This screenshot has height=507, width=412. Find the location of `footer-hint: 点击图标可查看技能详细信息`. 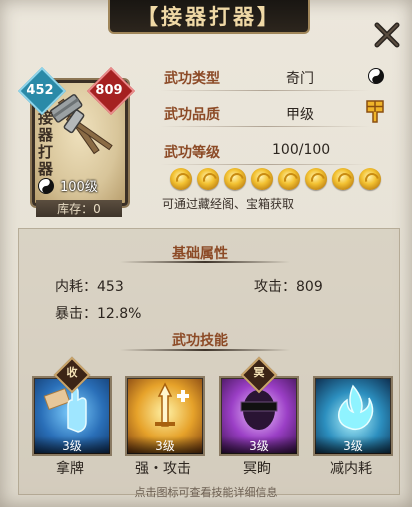

footer-hint: 点击图标可查看技能详细信息 is located at coordinates (206, 492).